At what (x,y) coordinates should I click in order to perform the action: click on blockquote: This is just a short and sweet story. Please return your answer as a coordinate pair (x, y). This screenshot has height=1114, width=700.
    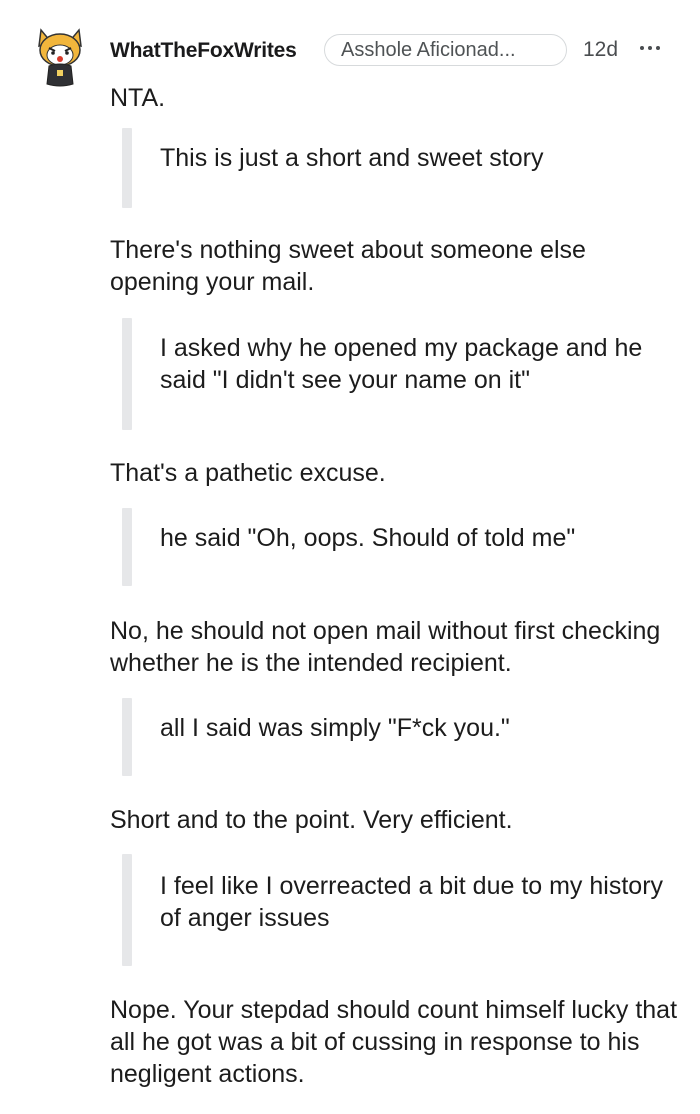
    Looking at the image, I should click on (397, 168).